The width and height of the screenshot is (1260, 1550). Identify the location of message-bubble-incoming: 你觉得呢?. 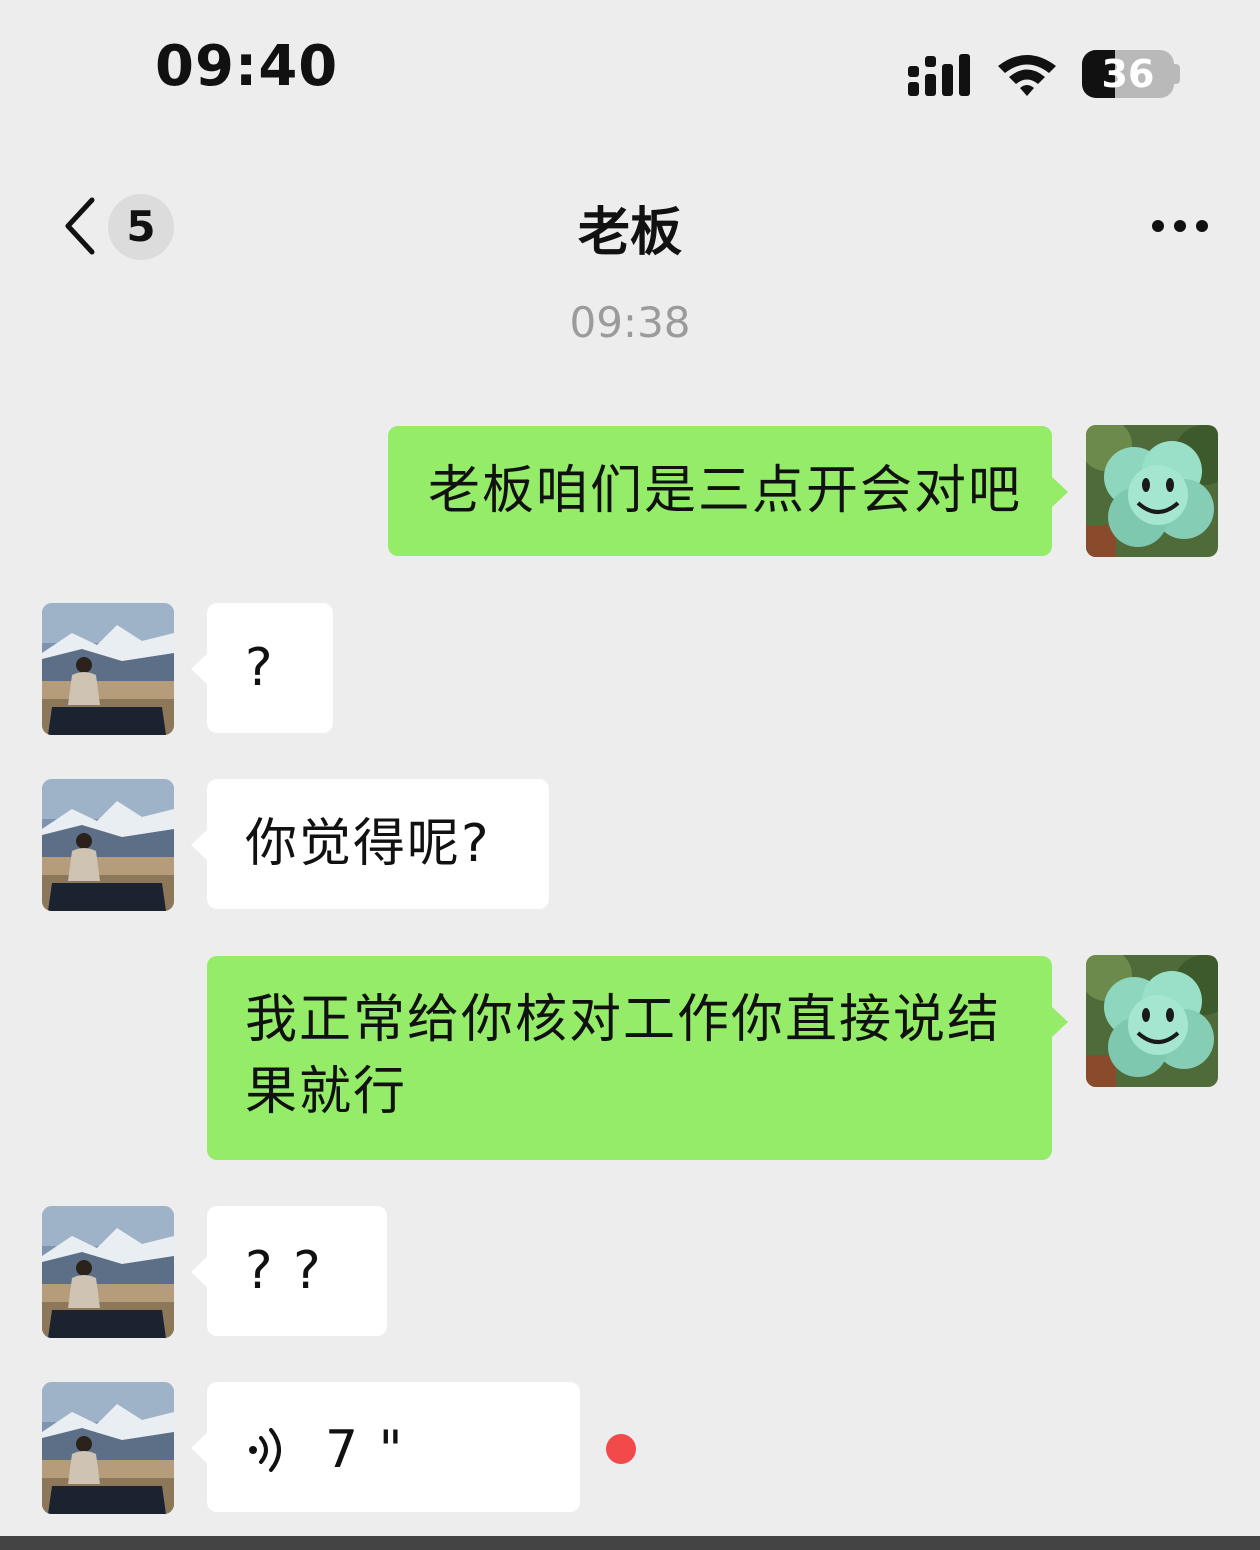
(370, 844).